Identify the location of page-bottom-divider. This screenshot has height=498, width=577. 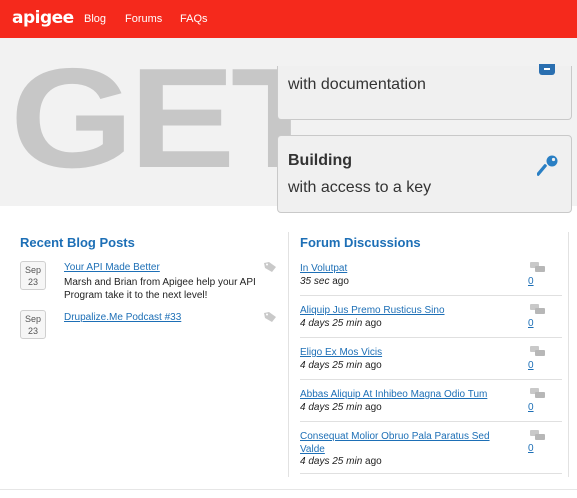
(288, 489).